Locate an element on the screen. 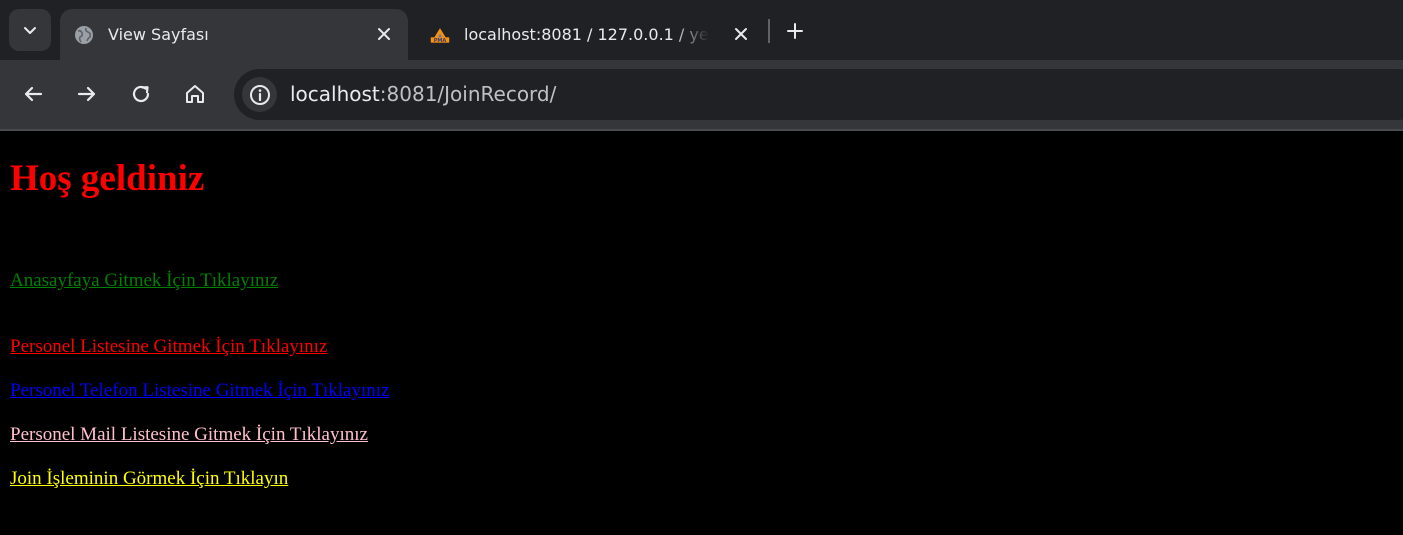 This screenshot has width=1403, height=535. svg-text: PMA is located at coordinates (440, 40).